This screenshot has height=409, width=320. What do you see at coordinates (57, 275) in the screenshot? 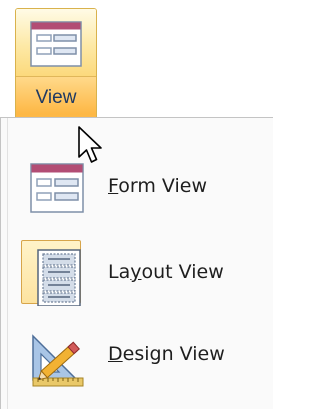
I see `layout-view-icon` at bounding box center [57, 275].